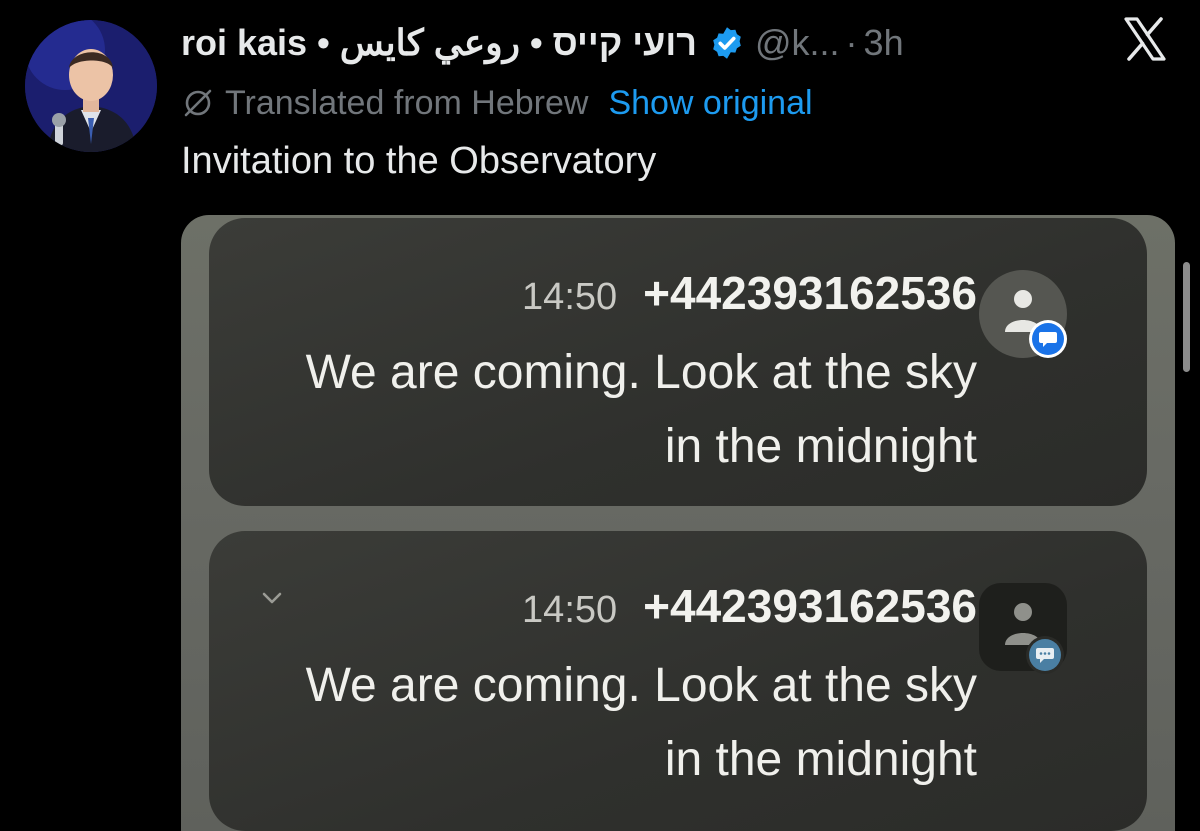 The height and width of the screenshot is (831, 1200). I want to click on post-timestamp: 3h, so click(884, 43).